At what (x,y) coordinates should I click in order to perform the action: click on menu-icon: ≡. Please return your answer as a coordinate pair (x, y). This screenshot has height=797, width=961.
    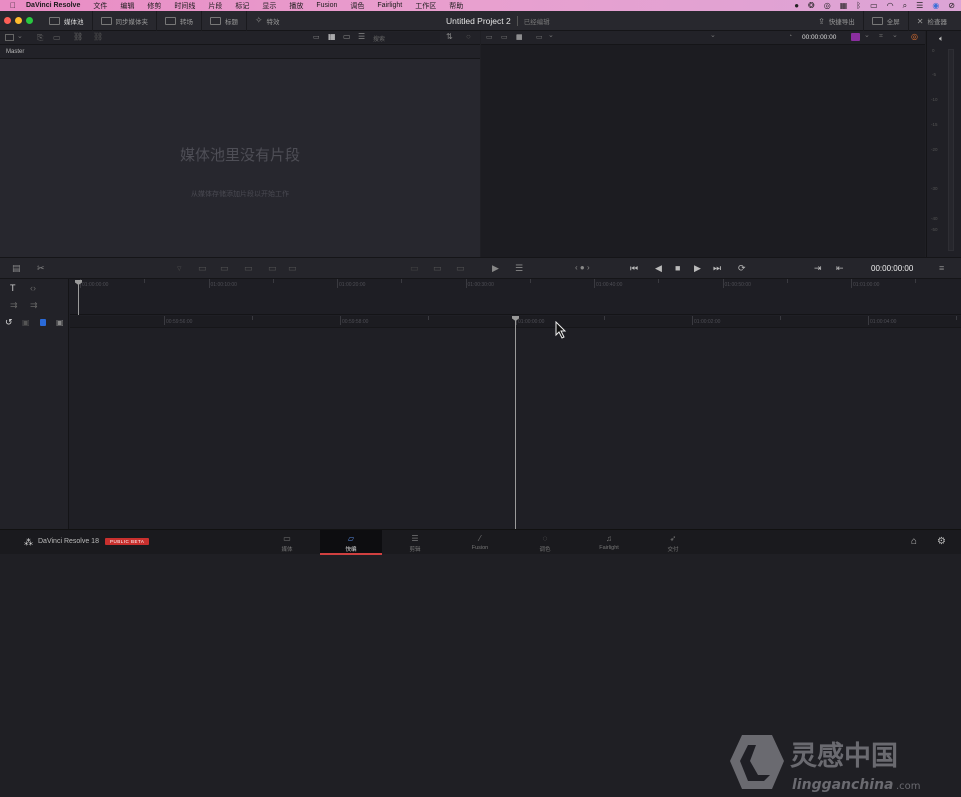
    Looking at the image, I should click on (941, 268).